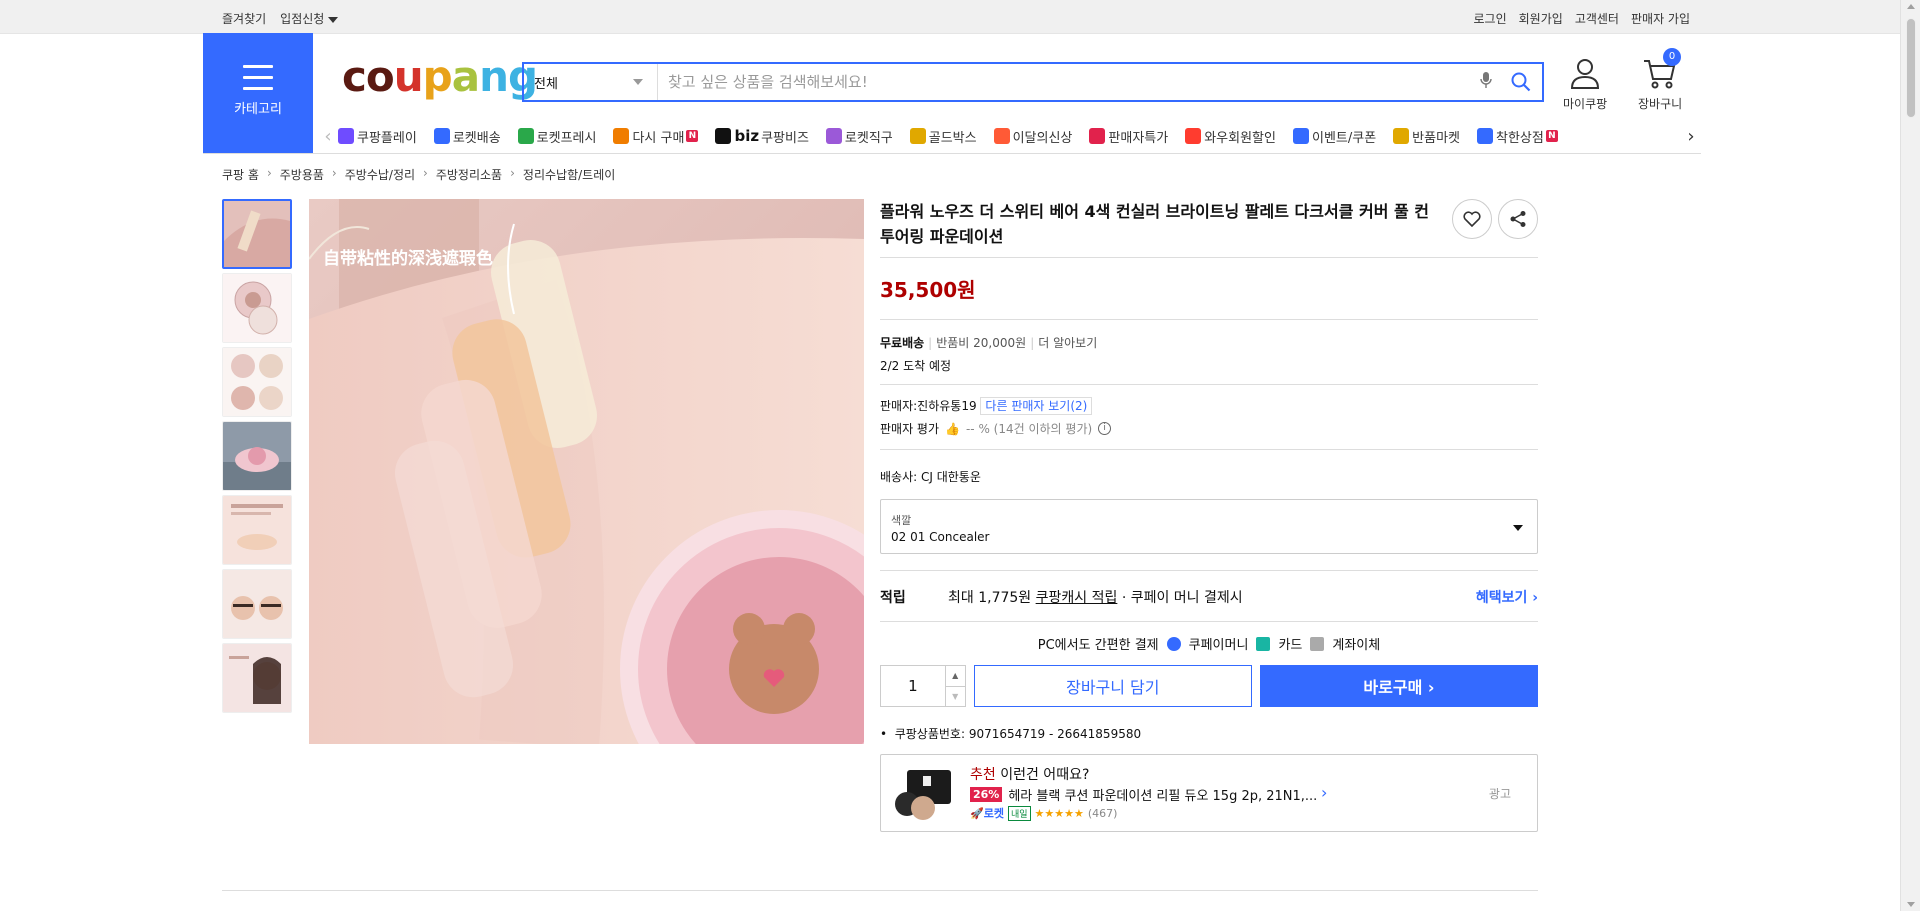  I want to click on other-sellers-link: 다른 판매자 보기(2), so click(1036, 406).